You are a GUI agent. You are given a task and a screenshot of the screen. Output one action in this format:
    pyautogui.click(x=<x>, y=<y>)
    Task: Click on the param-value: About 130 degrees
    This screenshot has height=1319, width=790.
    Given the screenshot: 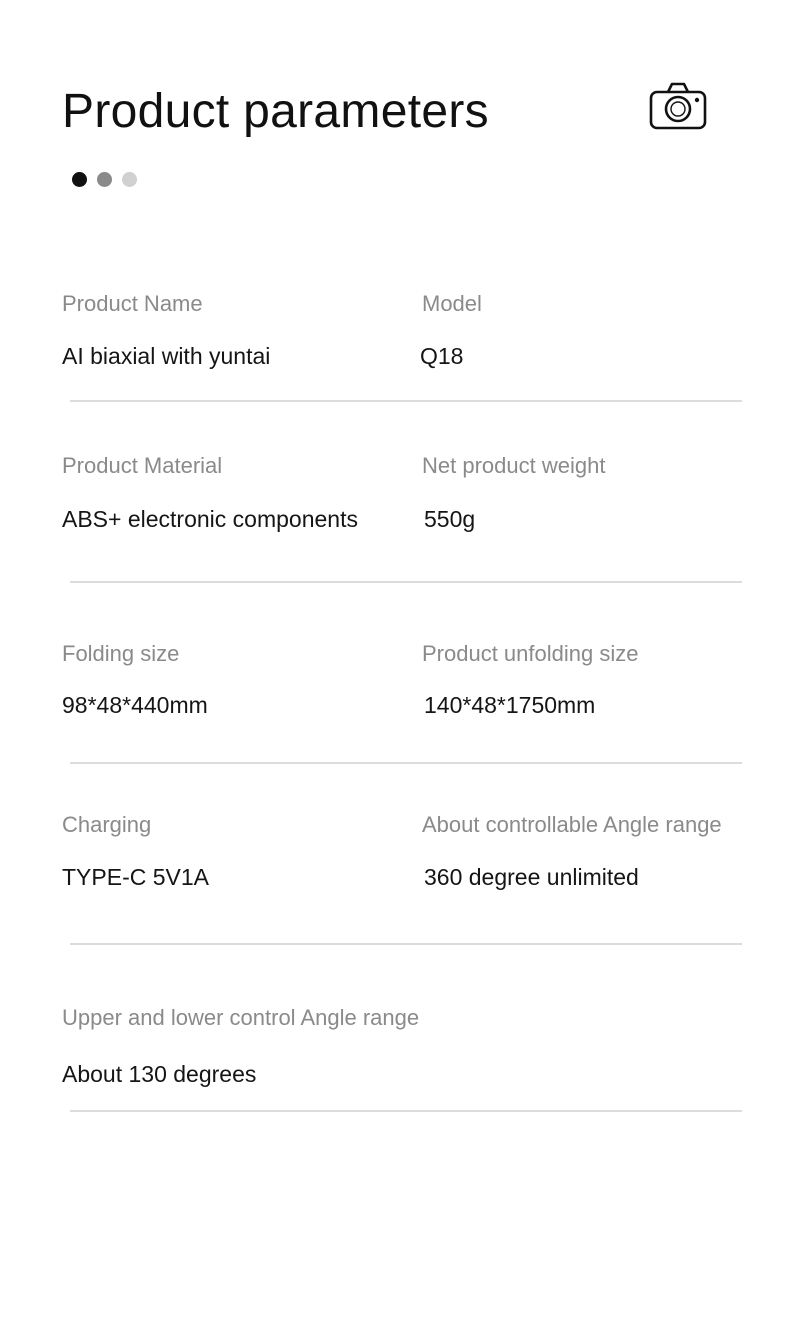 What is the action you would take?
    pyautogui.click(x=159, y=1074)
    